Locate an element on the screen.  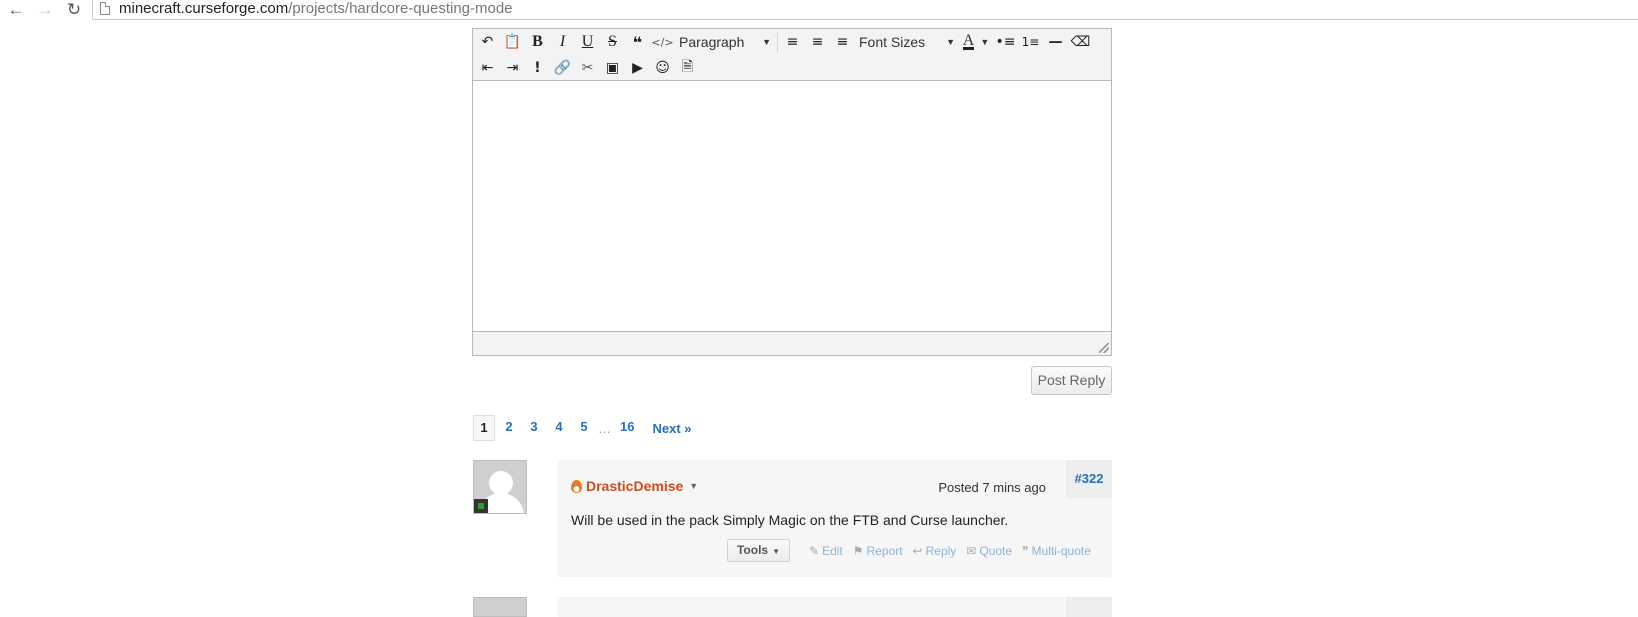
underline-icon: U is located at coordinates (587, 42).